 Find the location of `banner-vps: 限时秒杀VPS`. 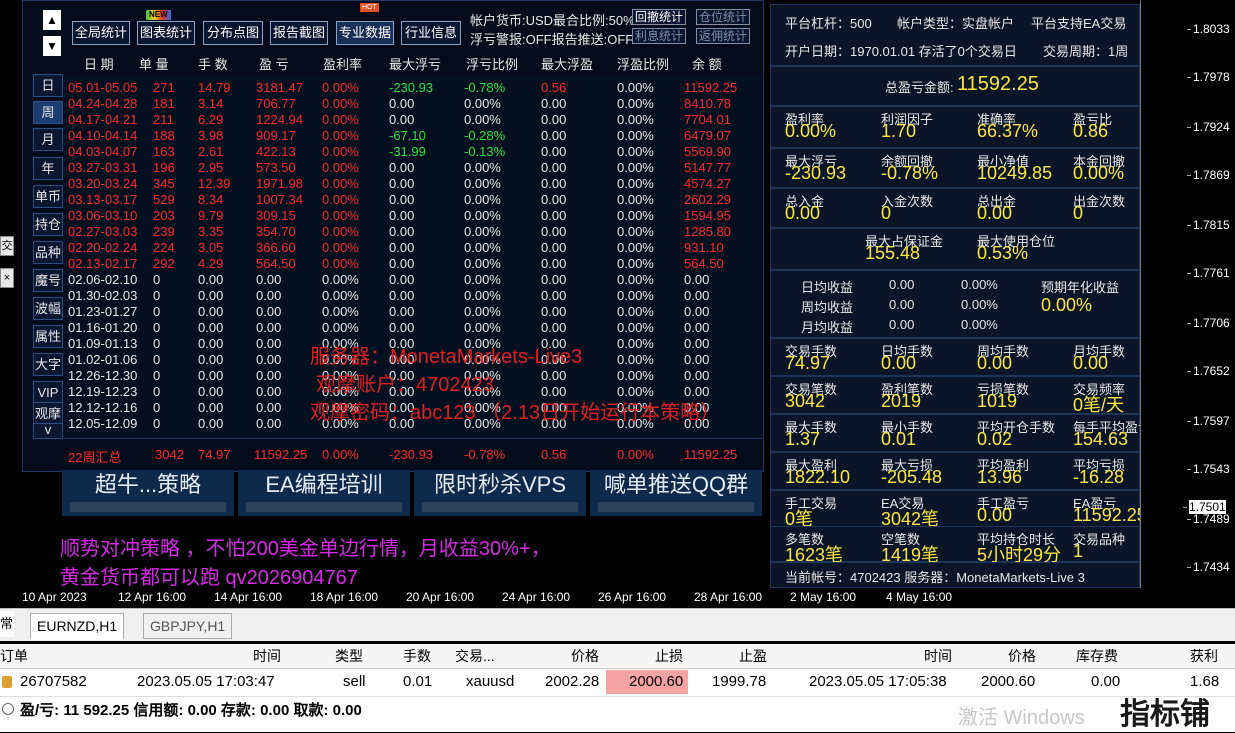

banner-vps: 限时秒杀VPS is located at coordinates (500, 493).